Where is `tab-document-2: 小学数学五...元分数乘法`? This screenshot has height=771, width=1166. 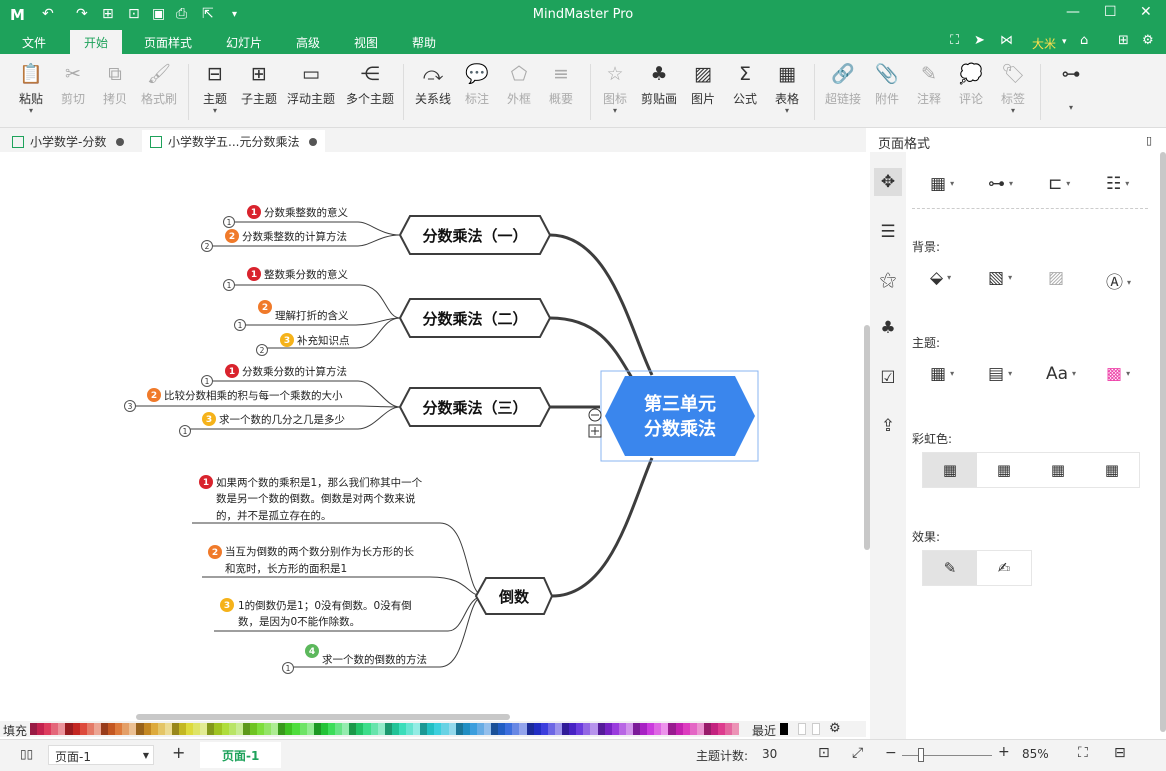
tab-document-2: 小学数学五...元分数乘法 is located at coordinates (234, 141).